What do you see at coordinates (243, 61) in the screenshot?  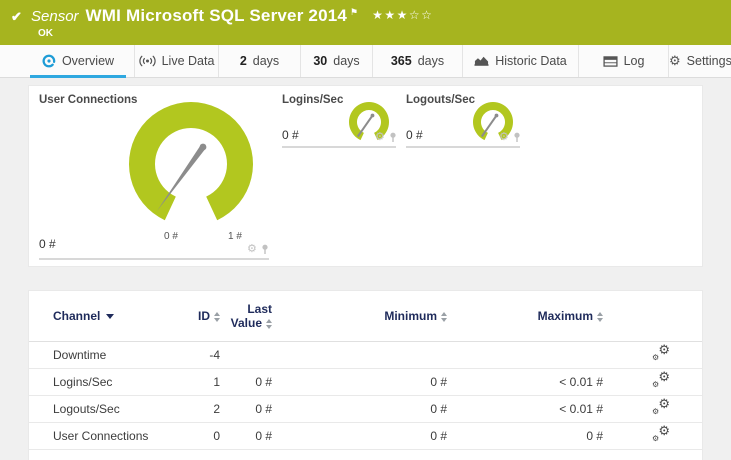 I see `tab-number: 2` at bounding box center [243, 61].